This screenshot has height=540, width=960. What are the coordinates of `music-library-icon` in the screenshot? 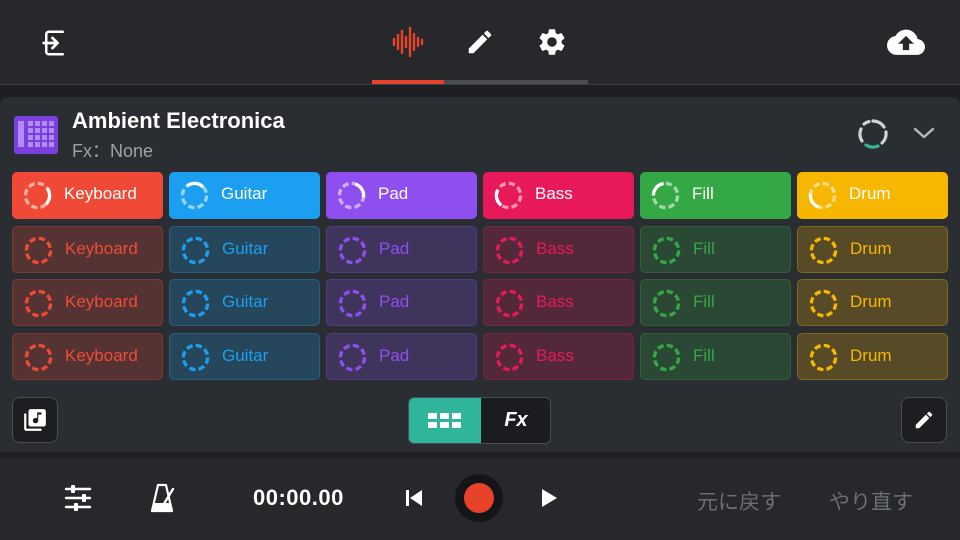 It's located at (35, 420).